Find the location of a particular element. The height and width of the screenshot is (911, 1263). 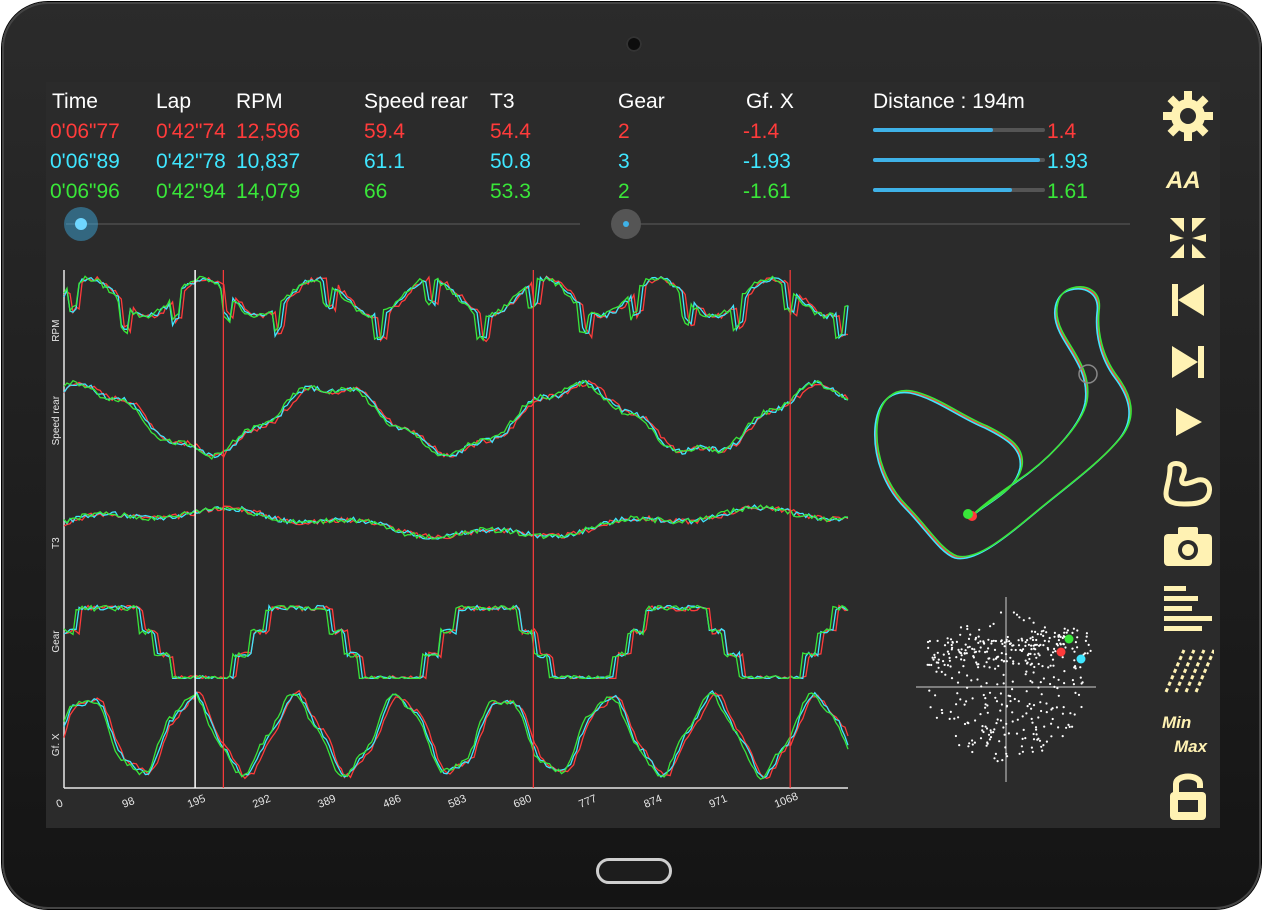

track-button is located at coordinates (1188, 484).